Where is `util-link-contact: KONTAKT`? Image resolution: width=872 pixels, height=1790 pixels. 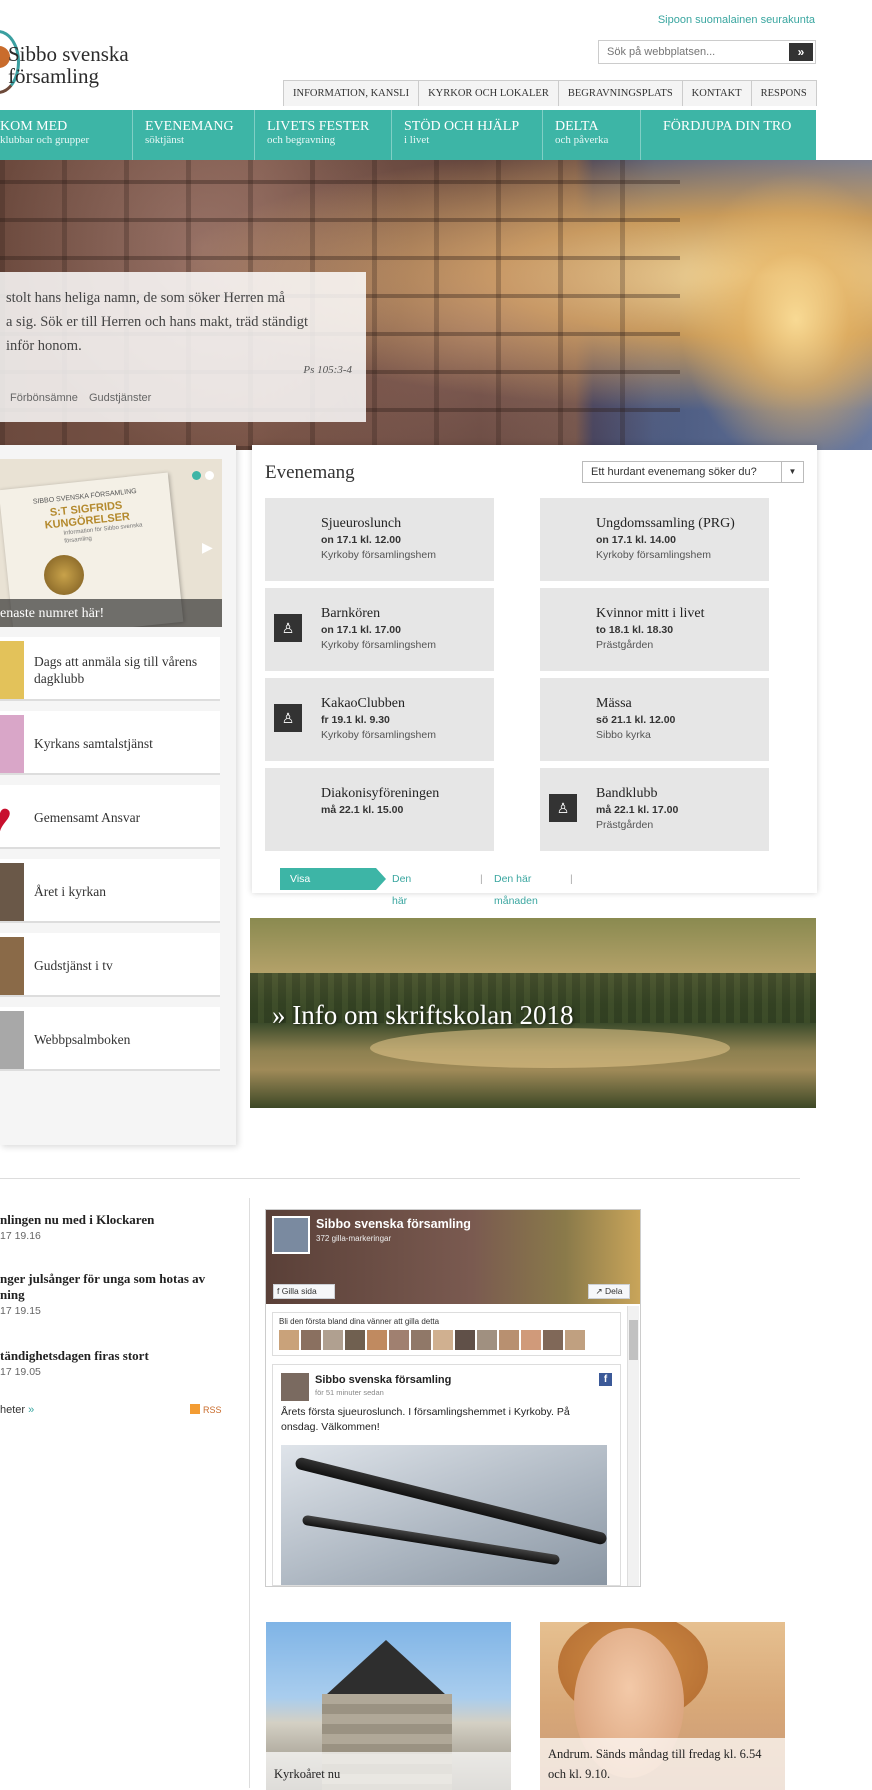 util-link-contact: KONTAKT is located at coordinates (717, 93).